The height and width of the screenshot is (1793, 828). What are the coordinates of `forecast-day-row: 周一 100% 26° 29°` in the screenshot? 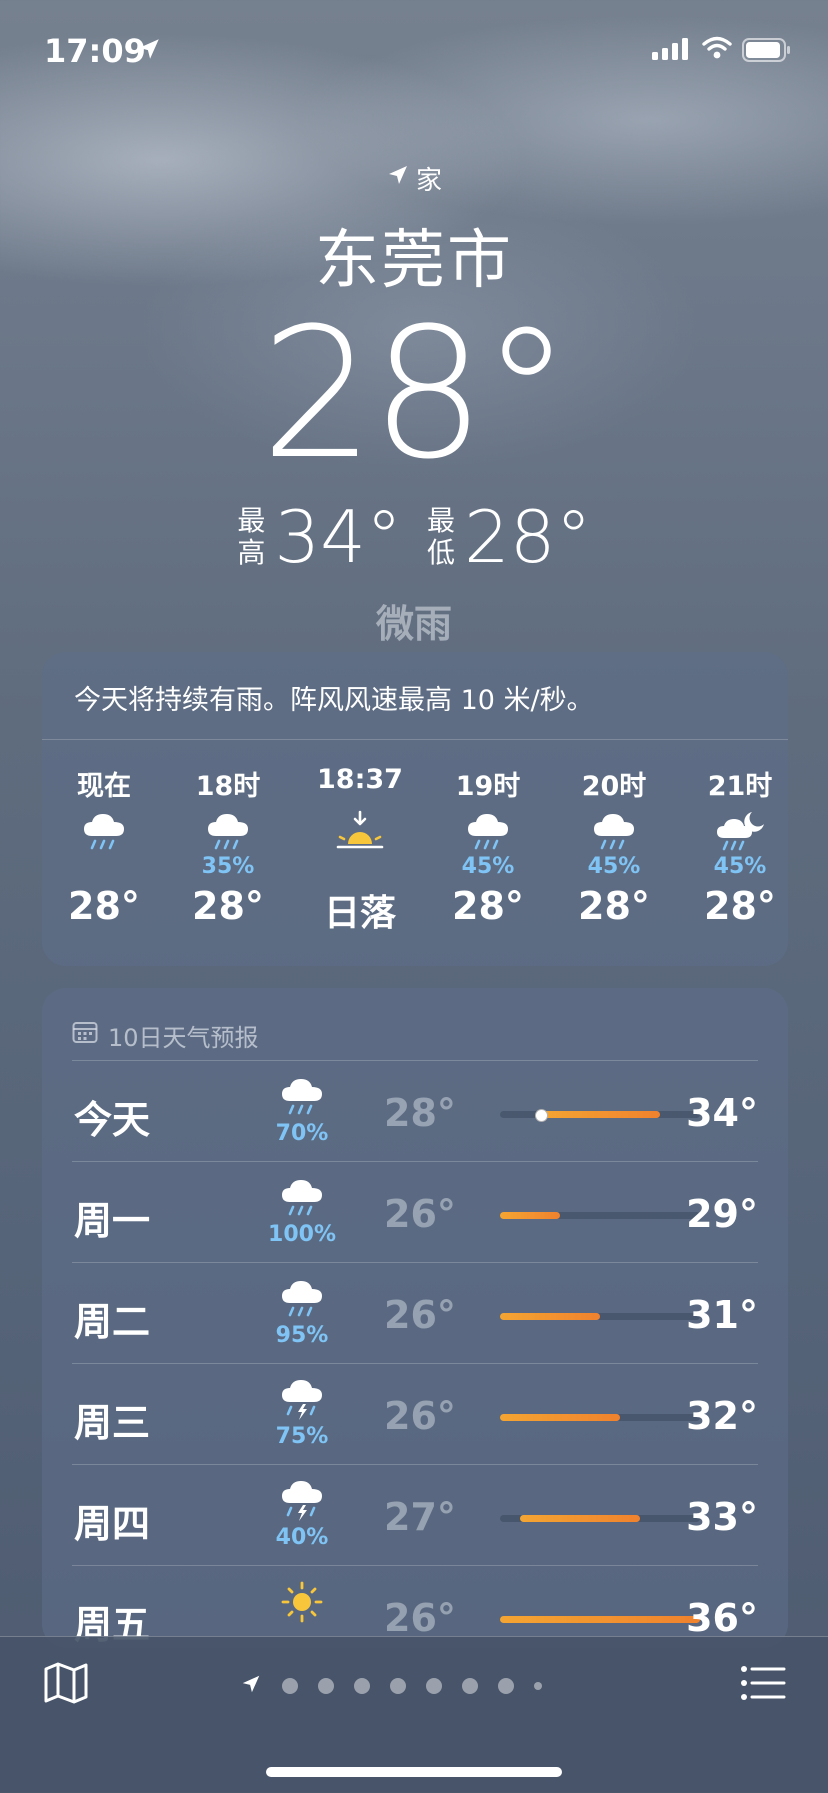 It's located at (415, 1212).